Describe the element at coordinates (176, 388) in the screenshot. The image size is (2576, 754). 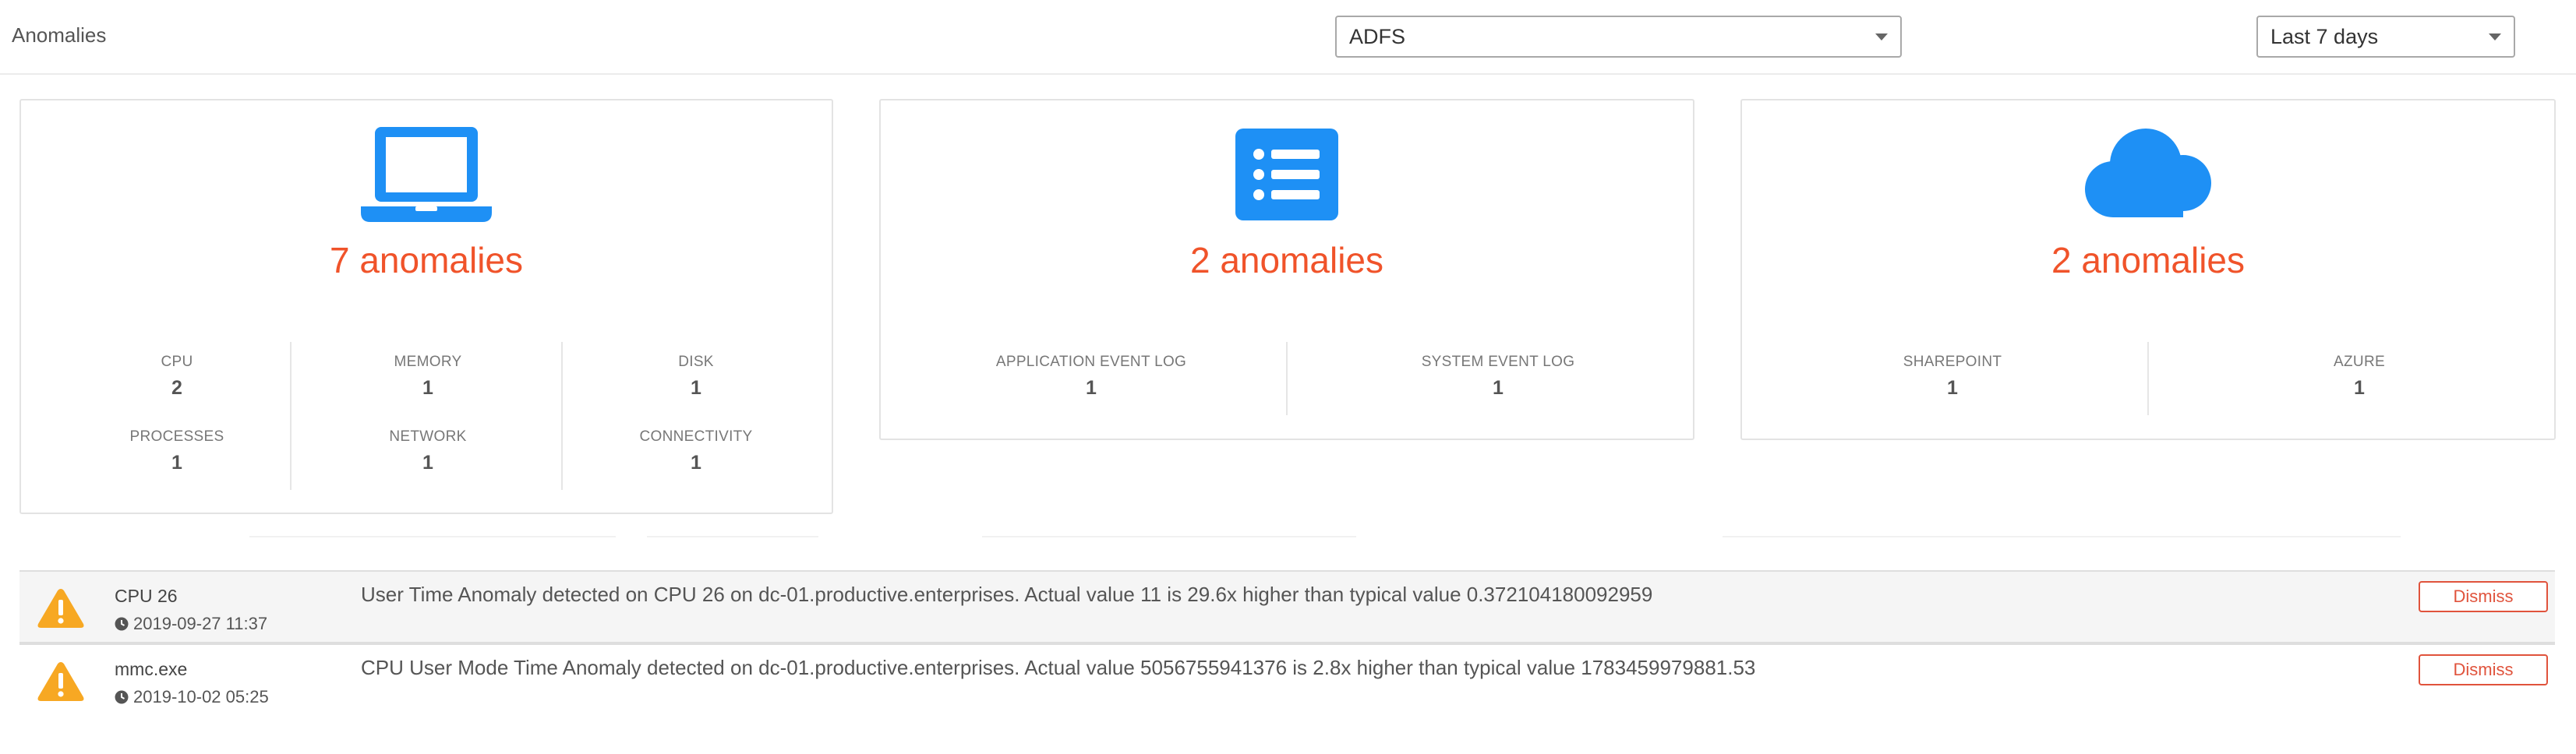
I see `metric-value: 2` at that location.